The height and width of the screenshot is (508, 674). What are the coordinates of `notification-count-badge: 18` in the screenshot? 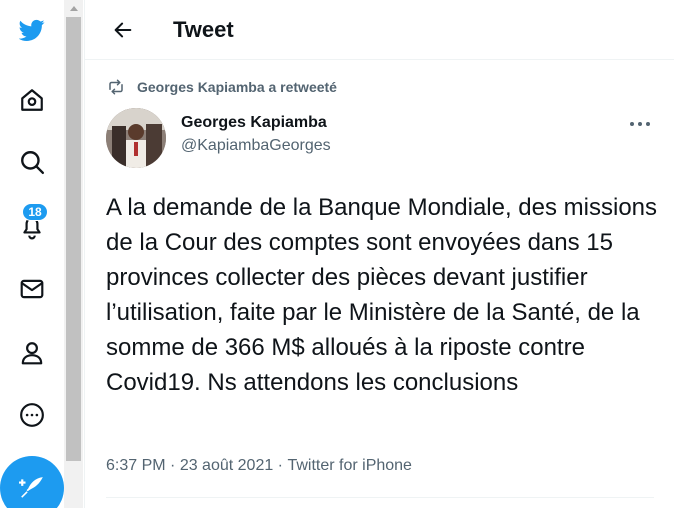 It's located at (35, 212).